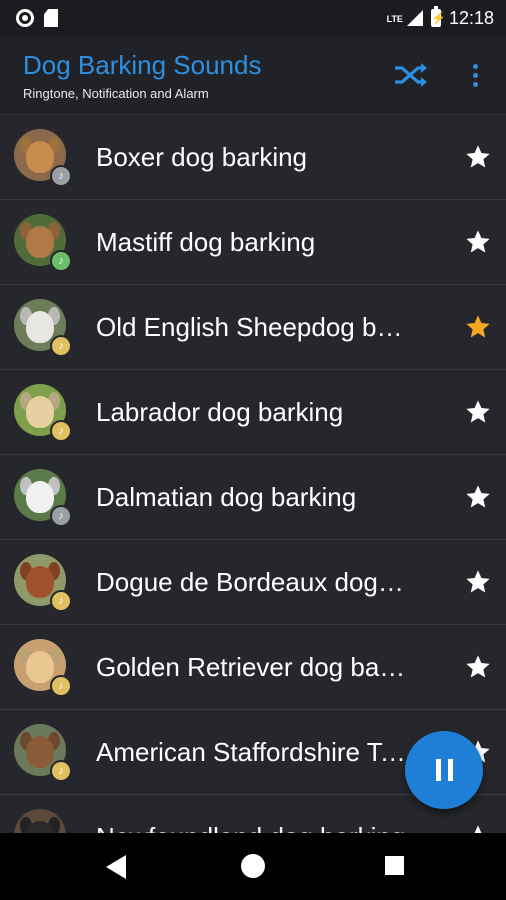 This screenshot has width=506, height=900. What do you see at coordinates (51, 18) in the screenshot?
I see `sd-card-icon` at bounding box center [51, 18].